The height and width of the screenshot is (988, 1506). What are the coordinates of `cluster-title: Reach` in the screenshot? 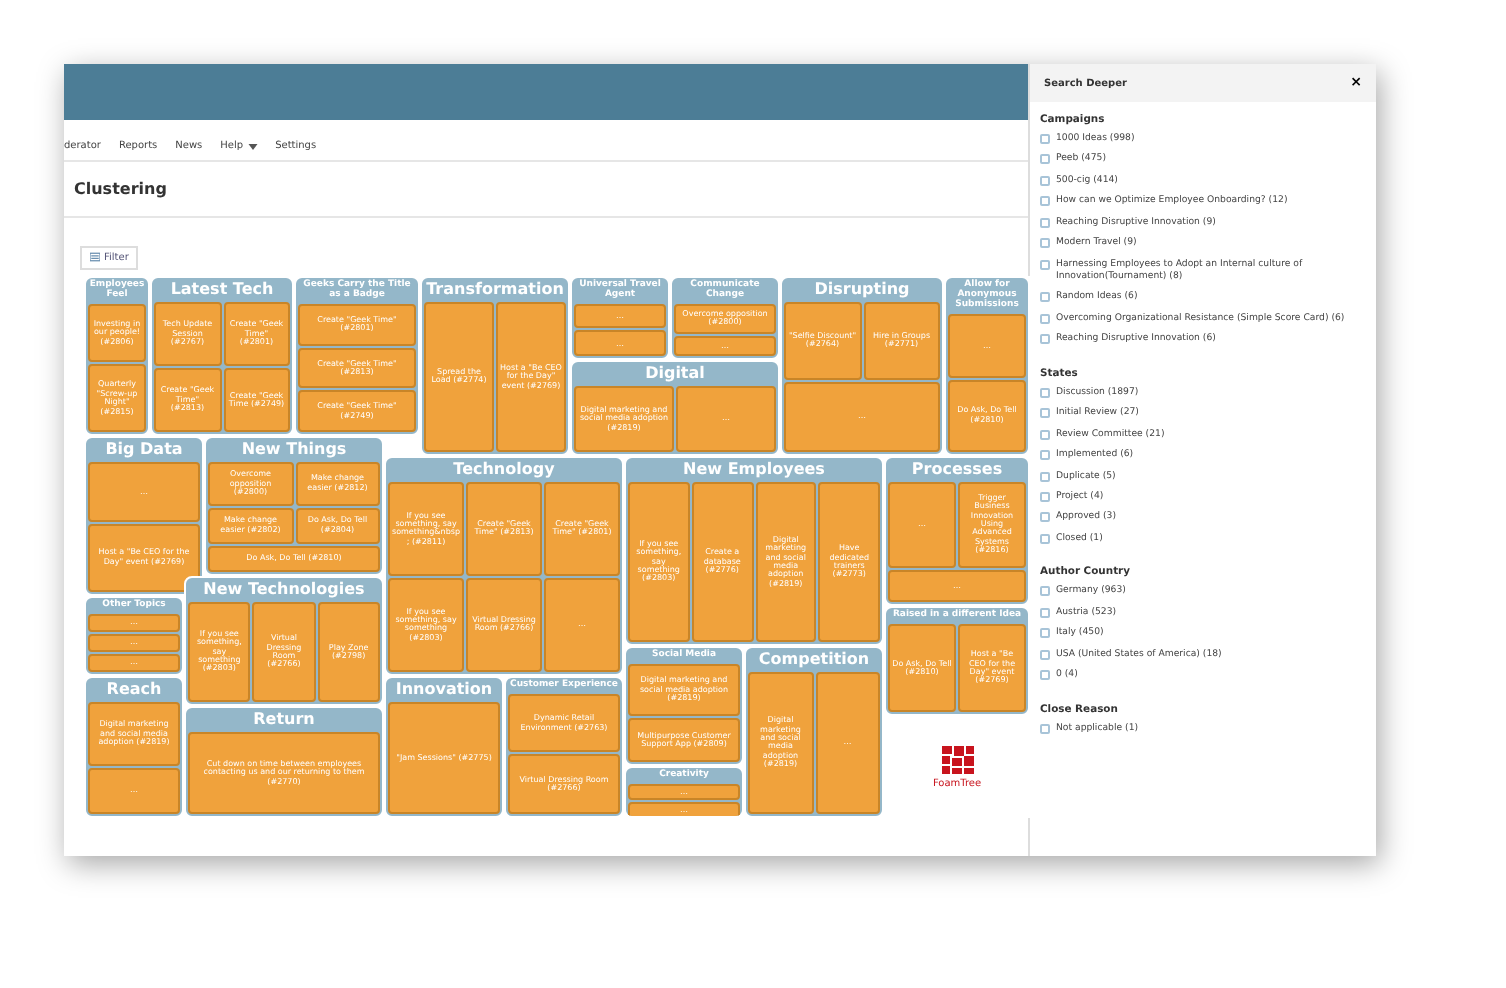 It's located at (134, 691).